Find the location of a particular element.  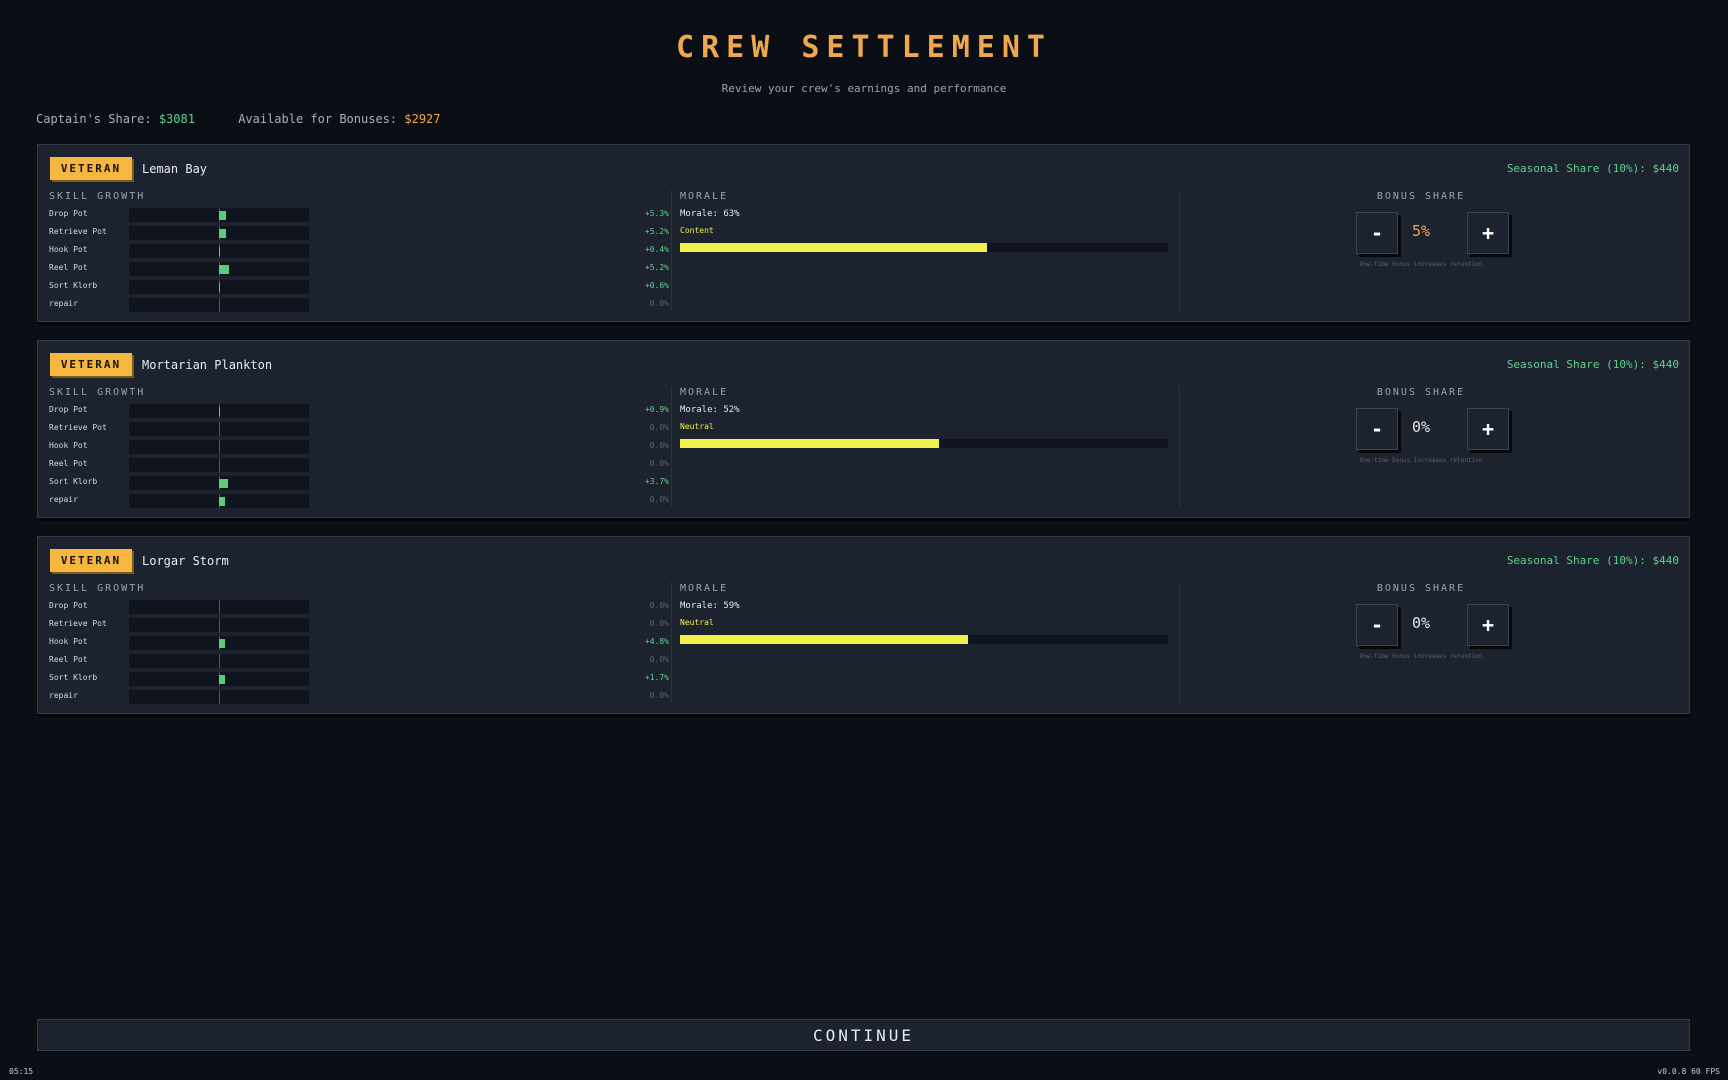

skill-delta: +3.7% is located at coordinates (656, 481).